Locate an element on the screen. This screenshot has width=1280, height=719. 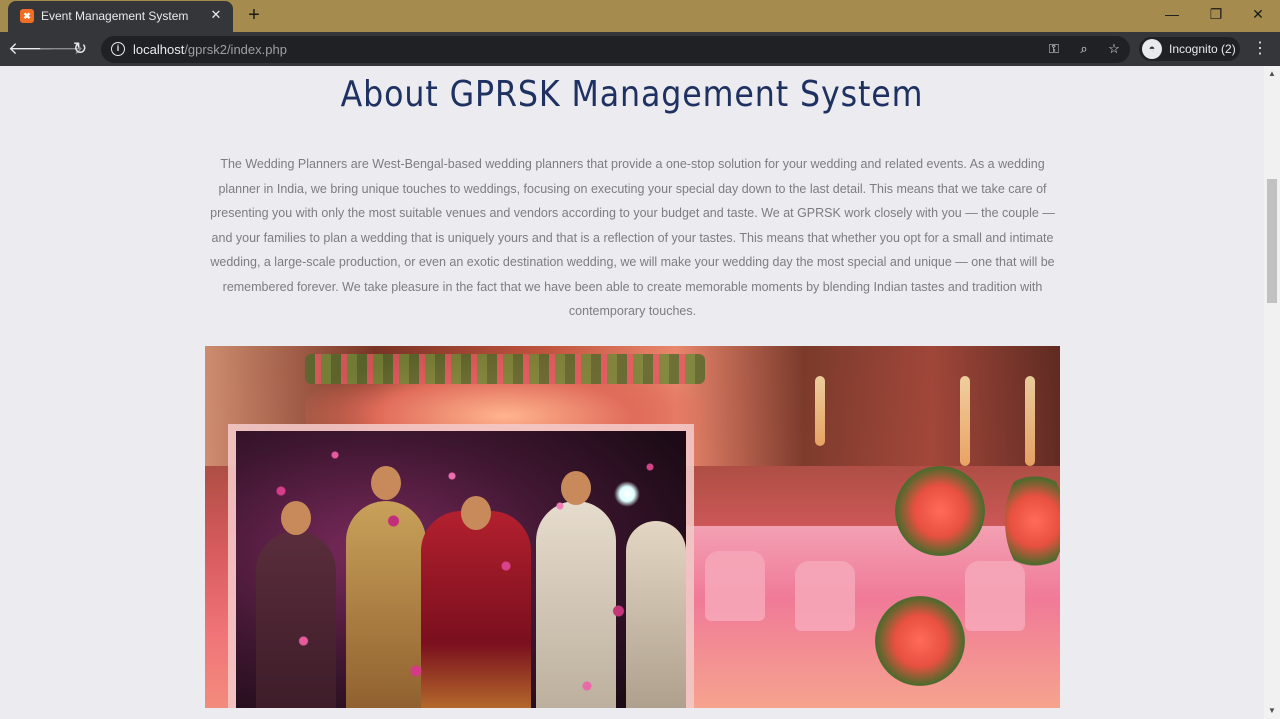
scroll-thumb is located at coordinates (1272, 241).